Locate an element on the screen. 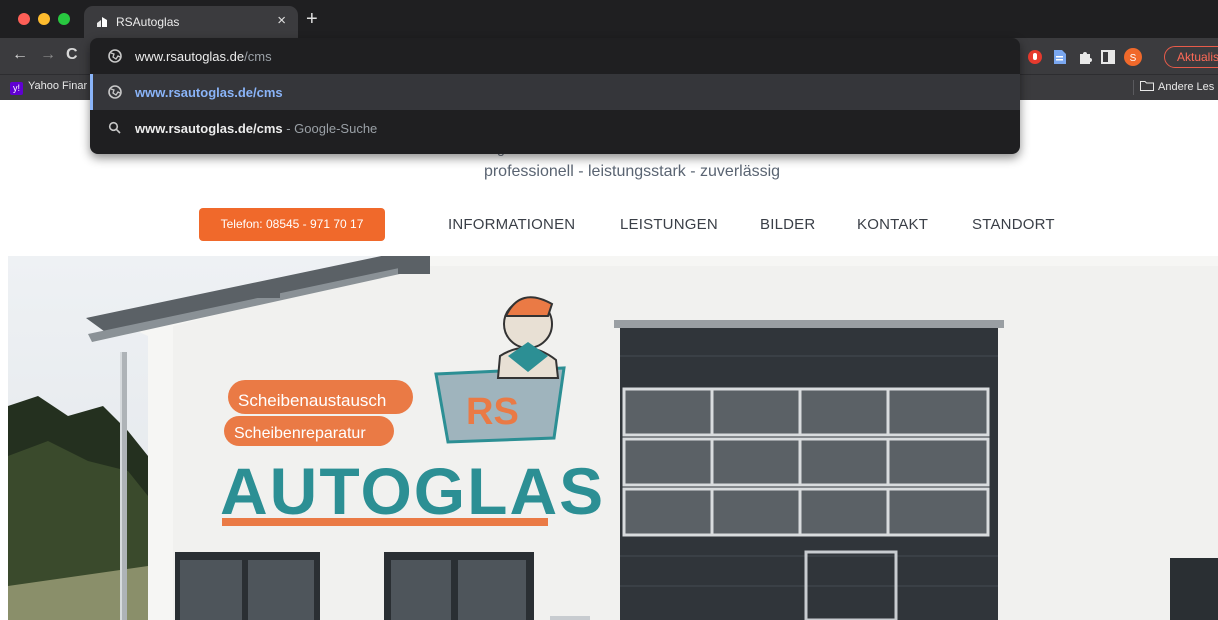  phone-button: Telefon: 08545 - 971 70 17 is located at coordinates (292, 224).